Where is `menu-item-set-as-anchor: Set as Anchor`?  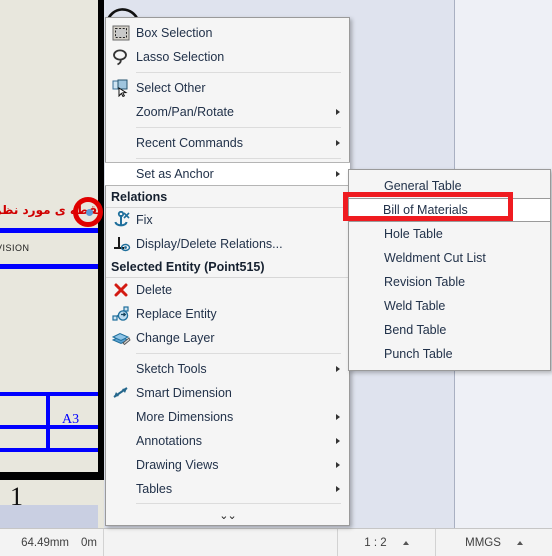 menu-item-set-as-anchor: Set as Anchor is located at coordinates (227, 174).